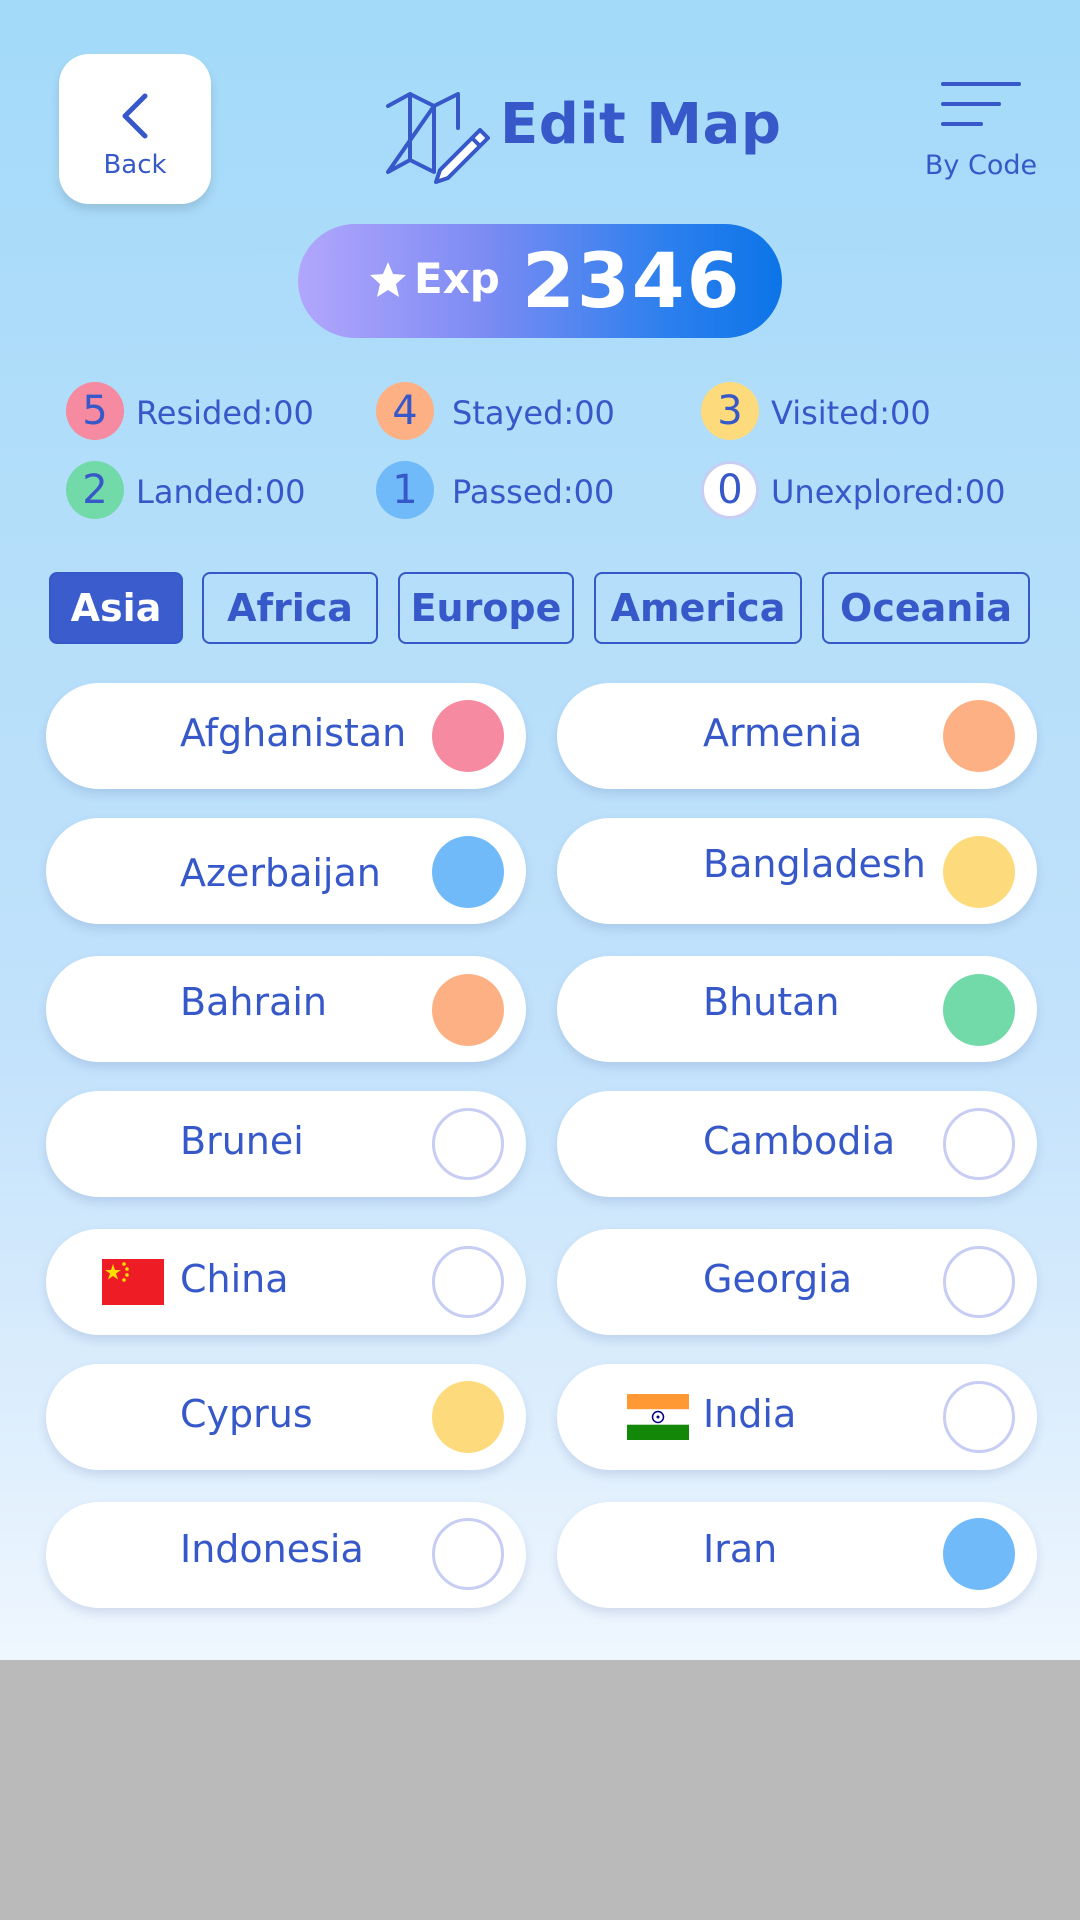 This screenshot has width=1080, height=1920. I want to click on legend-label: Resided:00, so click(225, 413).